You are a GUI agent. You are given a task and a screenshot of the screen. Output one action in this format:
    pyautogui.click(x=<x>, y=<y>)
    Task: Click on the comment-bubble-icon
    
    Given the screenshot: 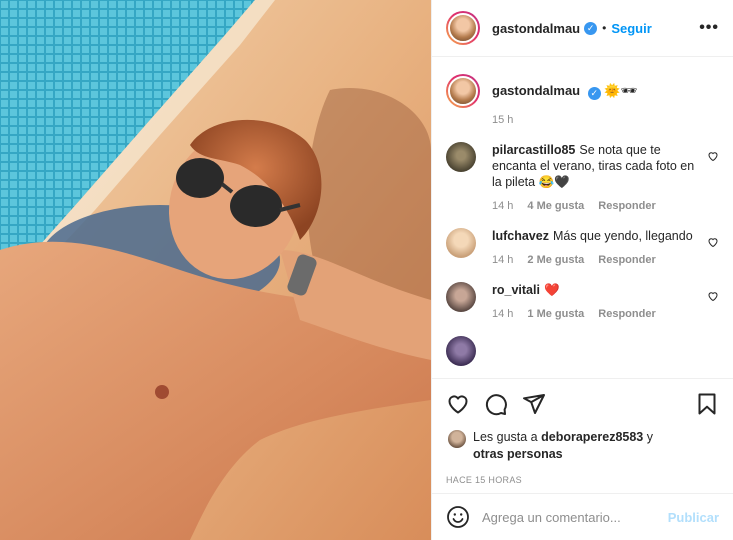 What is the action you would take?
    pyautogui.click(x=496, y=404)
    